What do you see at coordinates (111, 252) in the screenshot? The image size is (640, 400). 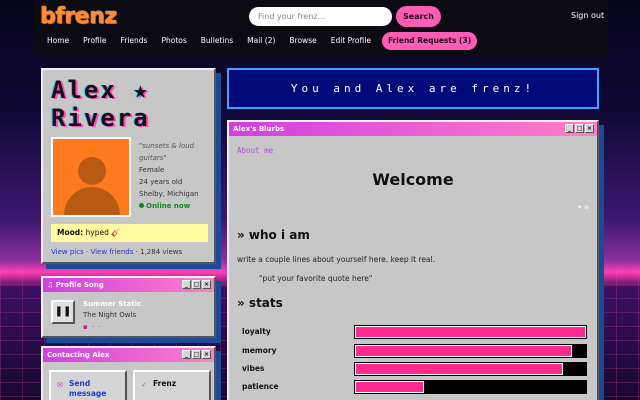 I see `view-friends-link: View friends` at bounding box center [111, 252].